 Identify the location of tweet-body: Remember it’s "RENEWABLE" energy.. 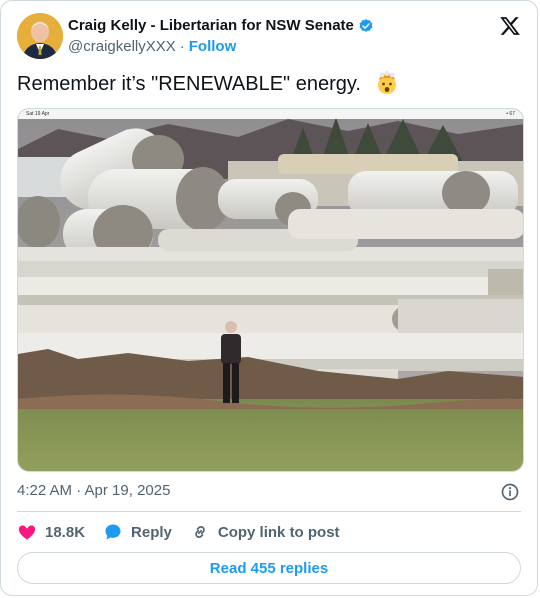
(189, 84).